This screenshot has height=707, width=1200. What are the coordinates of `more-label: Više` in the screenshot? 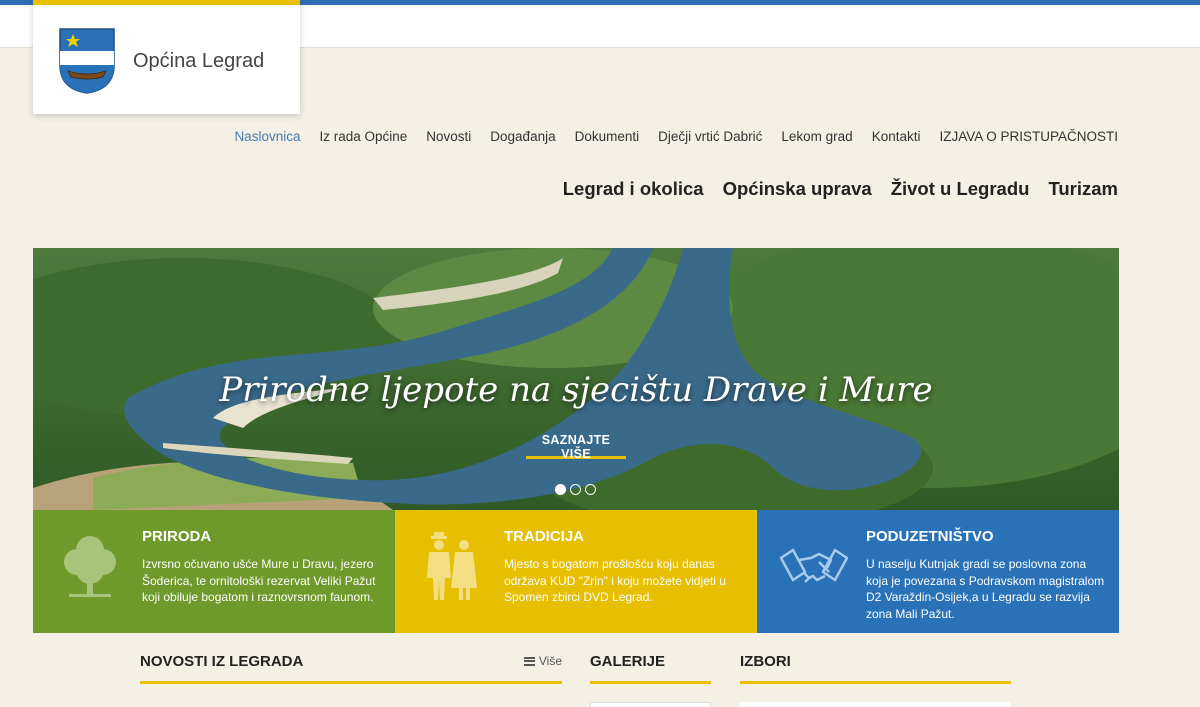 It's located at (550, 661).